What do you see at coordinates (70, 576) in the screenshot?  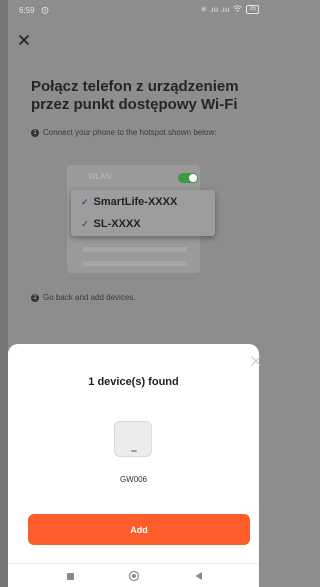 I see `recent-apps-icon` at bounding box center [70, 576].